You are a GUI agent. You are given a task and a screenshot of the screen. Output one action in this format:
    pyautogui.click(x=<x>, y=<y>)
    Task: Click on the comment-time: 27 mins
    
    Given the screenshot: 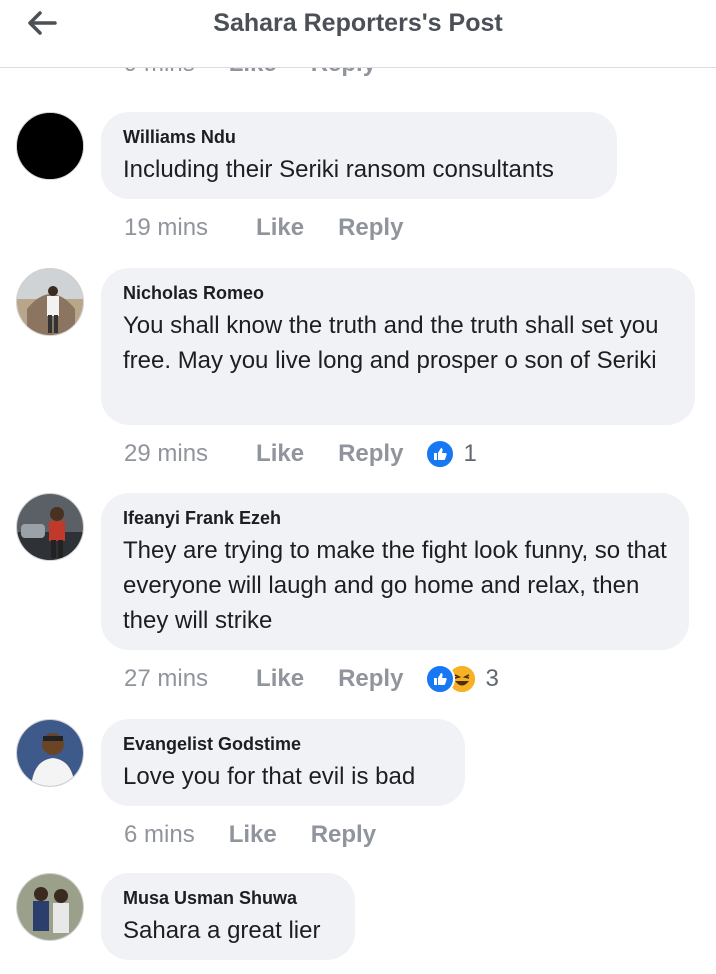 What is the action you would take?
    pyautogui.click(x=166, y=678)
    